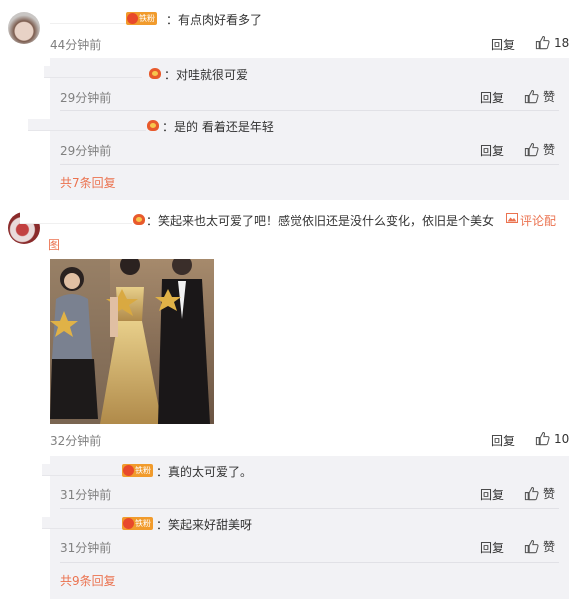  What do you see at coordinates (305, 535) in the screenshot?
I see `reply-2: 铁粉 ：笑起来好甜美呀 31分钟前 回复 赞` at bounding box center [305, 535].